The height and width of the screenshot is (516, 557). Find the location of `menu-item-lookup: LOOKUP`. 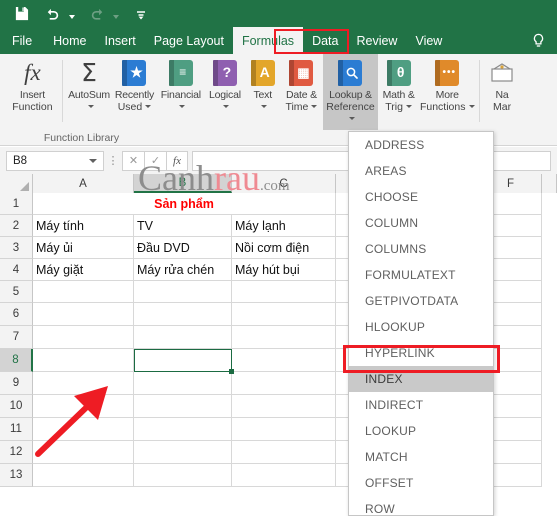

menu-item-lookup: LOOKUP is located at coordinates (421, 431).